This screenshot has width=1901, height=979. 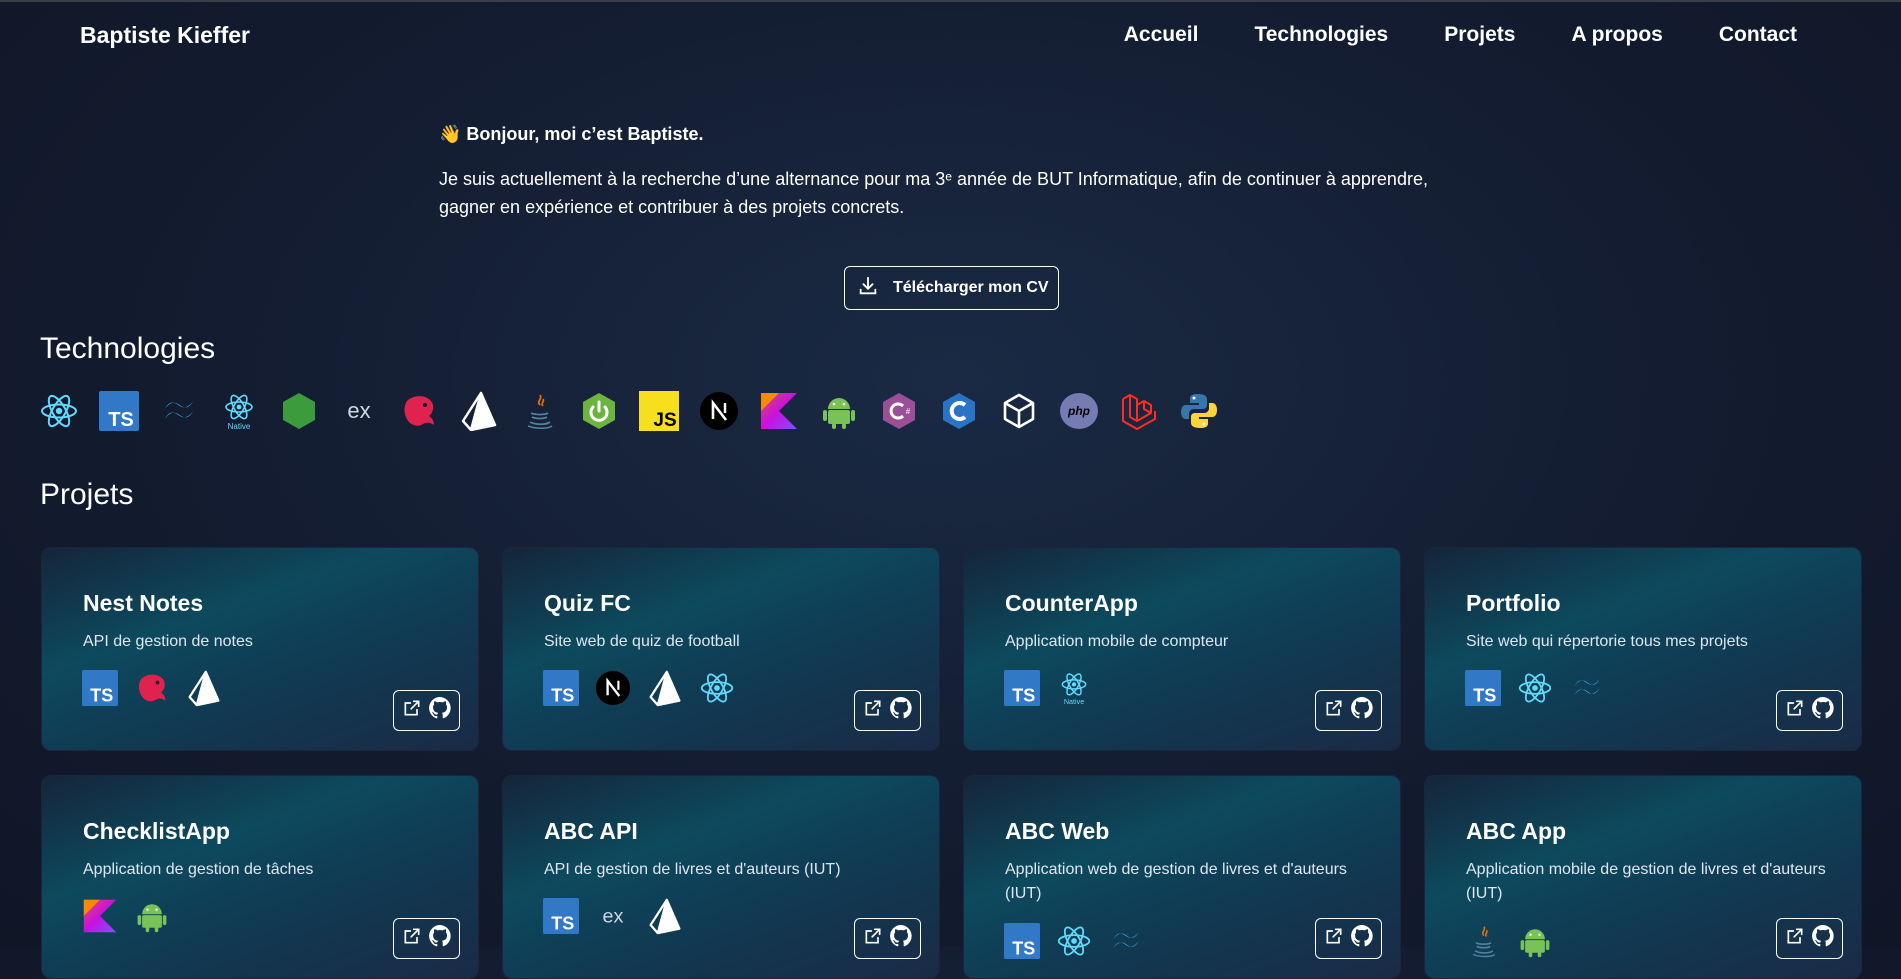 I want to click on express-icon: ex, so click(x=358, y=411).